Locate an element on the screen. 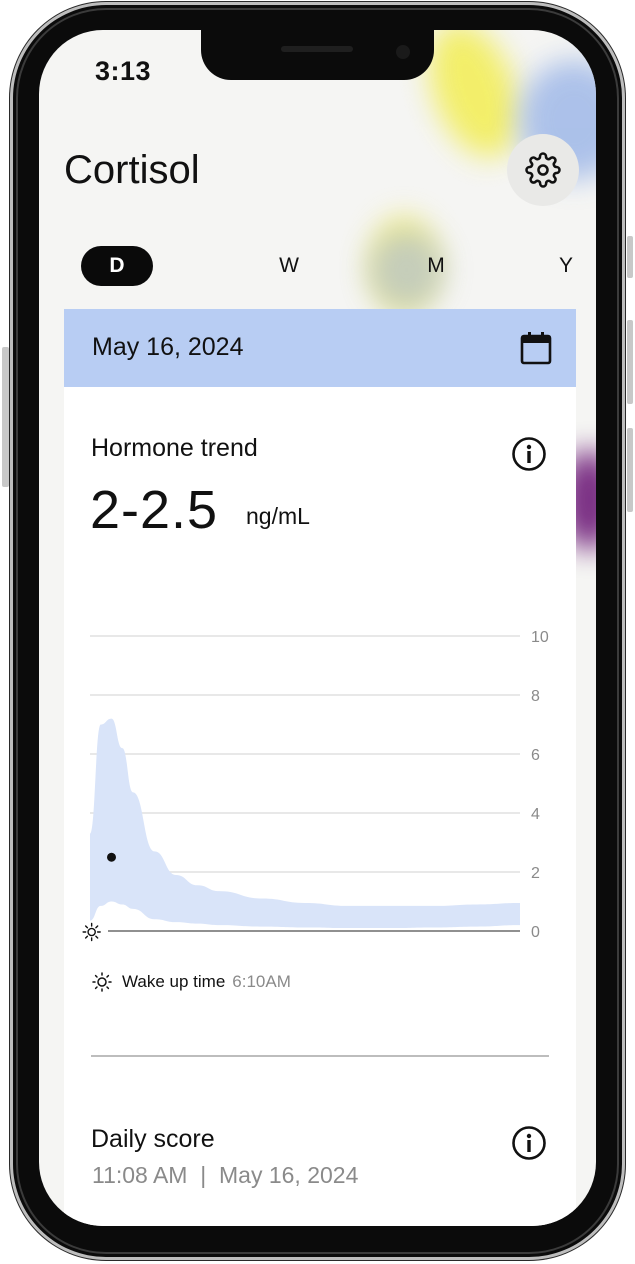  silent-switch is located at coordinates (630, 257).